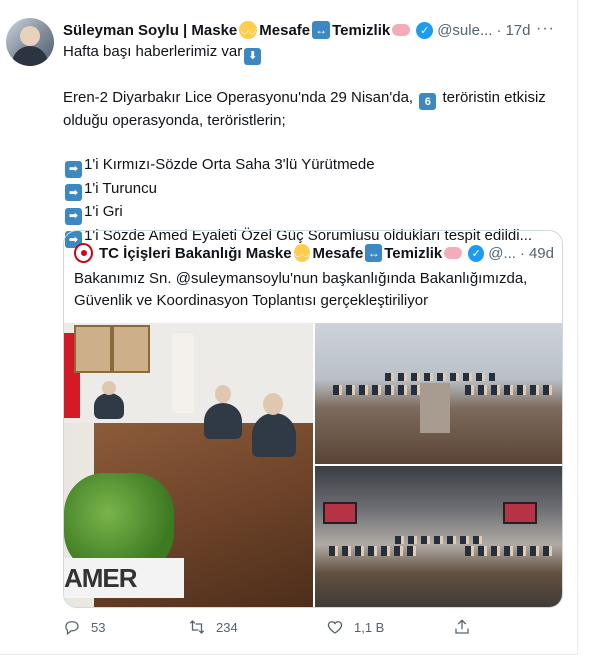 Image resolution: width=600 pixels, height=655 pixels. What do you see at coordinates (545, 29) in the screenshot?
I see `more-options-icon: ···` at bounding box center [545, 29].